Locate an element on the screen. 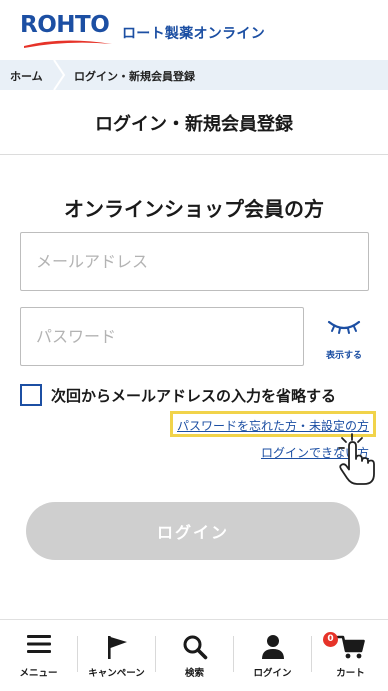  breadcrumb-separator-icon is located at coordinates (59, 75).